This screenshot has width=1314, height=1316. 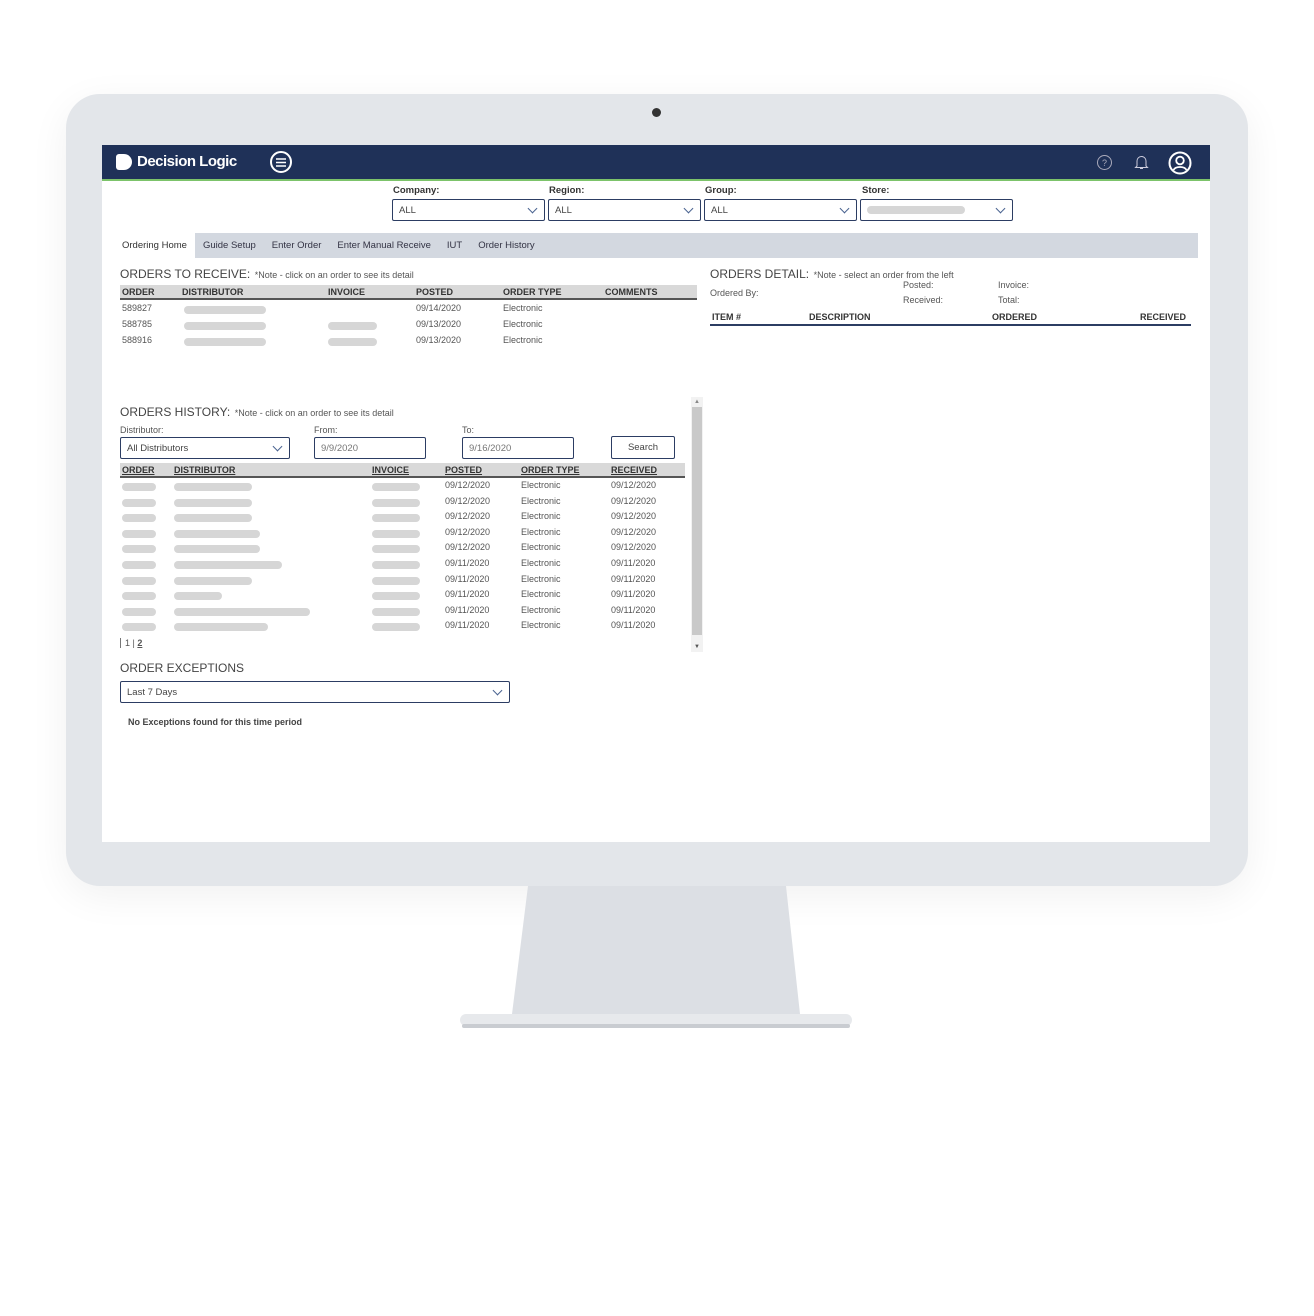 I want to click on search-button: Search, so click(x=643, y=447).